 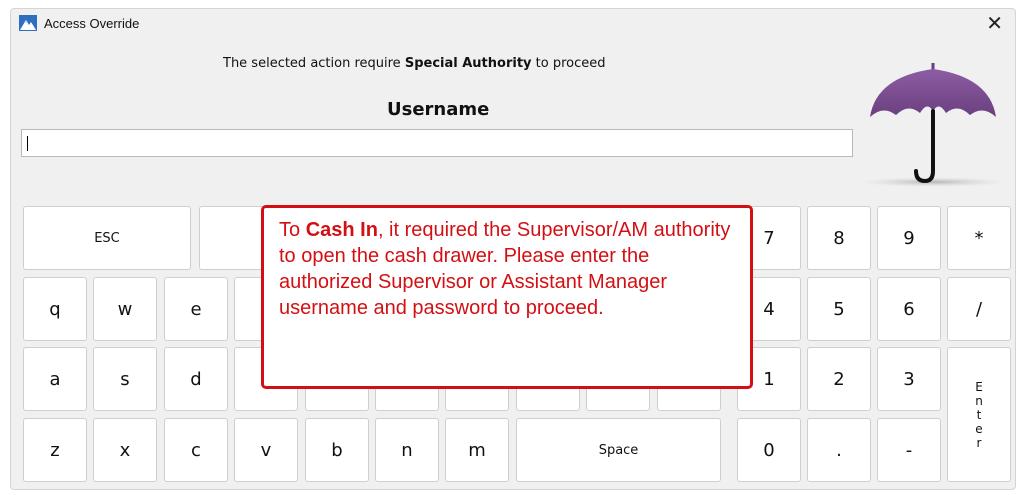 I want to click on enter-letter: t, so click(x=979, y=414).